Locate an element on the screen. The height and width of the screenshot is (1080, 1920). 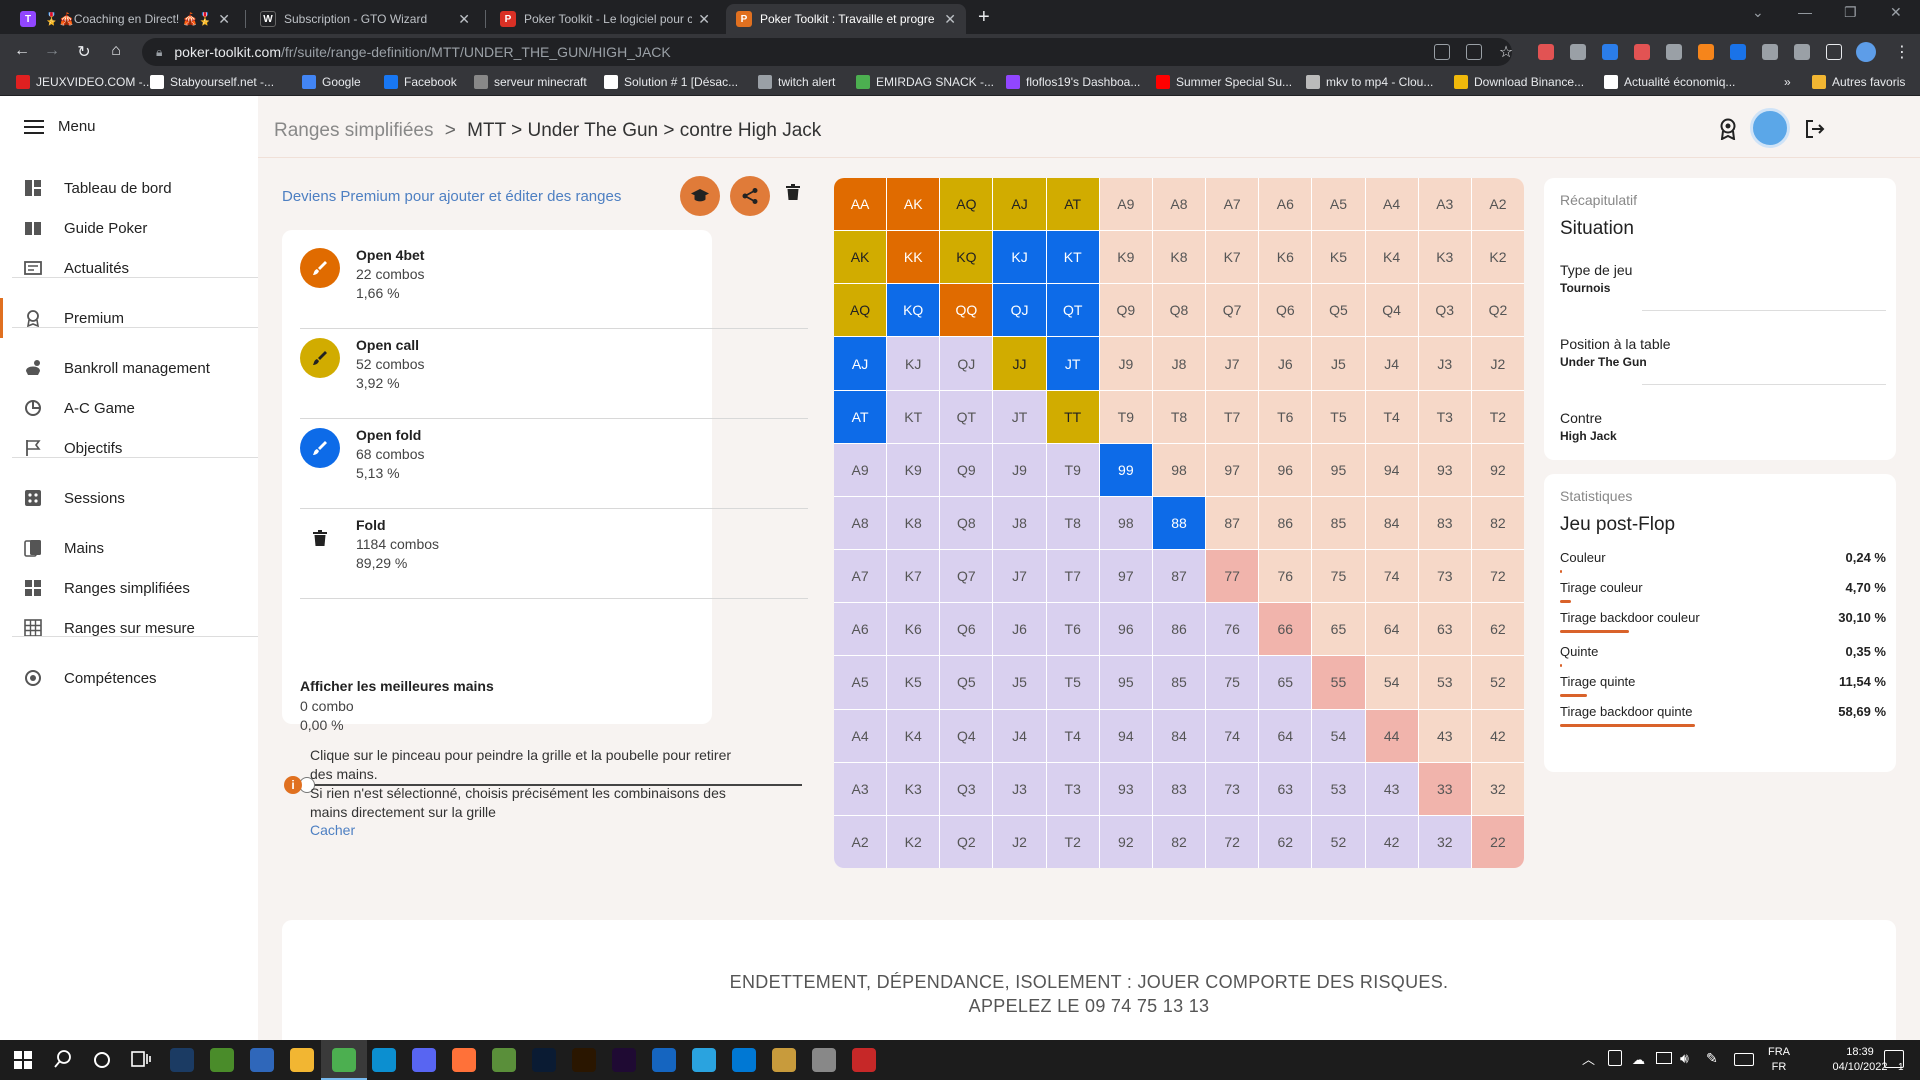
hand-cell-j9: J9 is located at coordinates (1125, 363).